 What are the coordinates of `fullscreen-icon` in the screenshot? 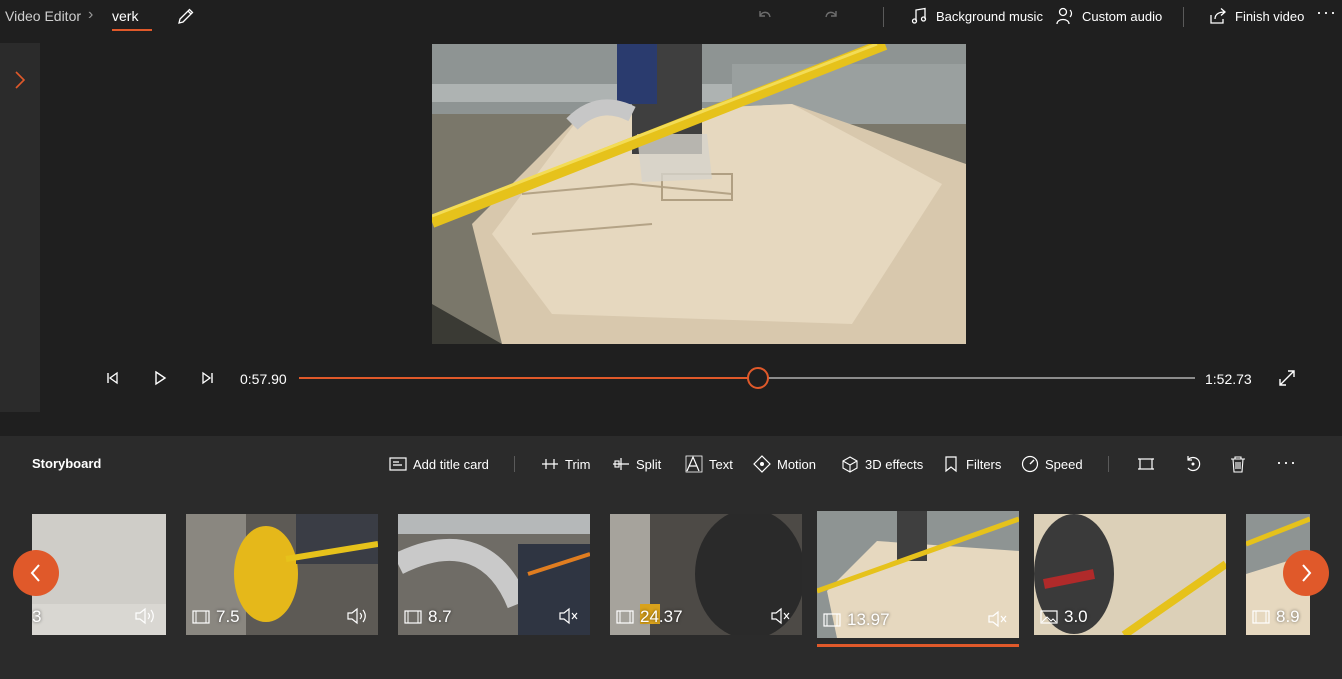 It's located at (1287, 378).